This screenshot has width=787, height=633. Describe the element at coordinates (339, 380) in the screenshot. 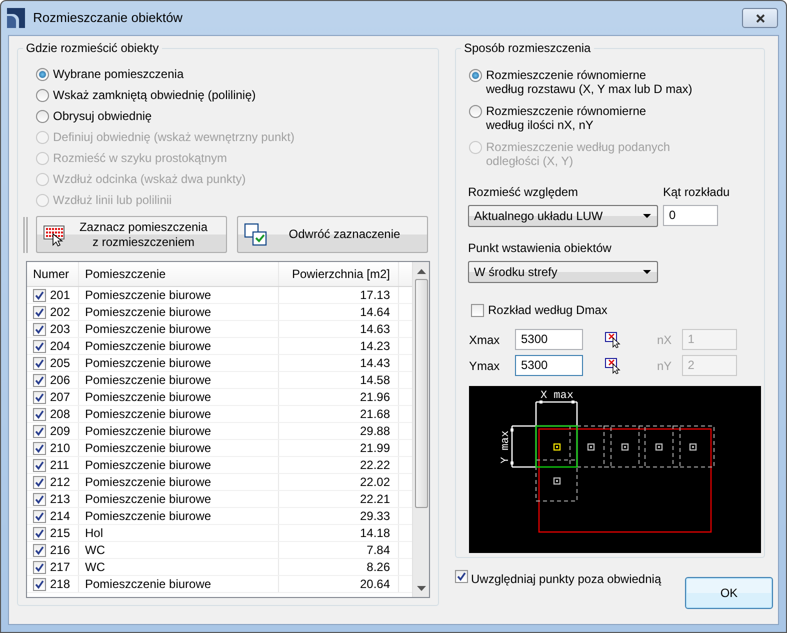

I see `table-cell: 14.58` at that location.